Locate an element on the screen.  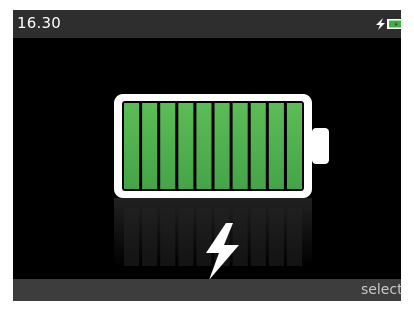
battery-terminal is located at coordinates (320, 146).